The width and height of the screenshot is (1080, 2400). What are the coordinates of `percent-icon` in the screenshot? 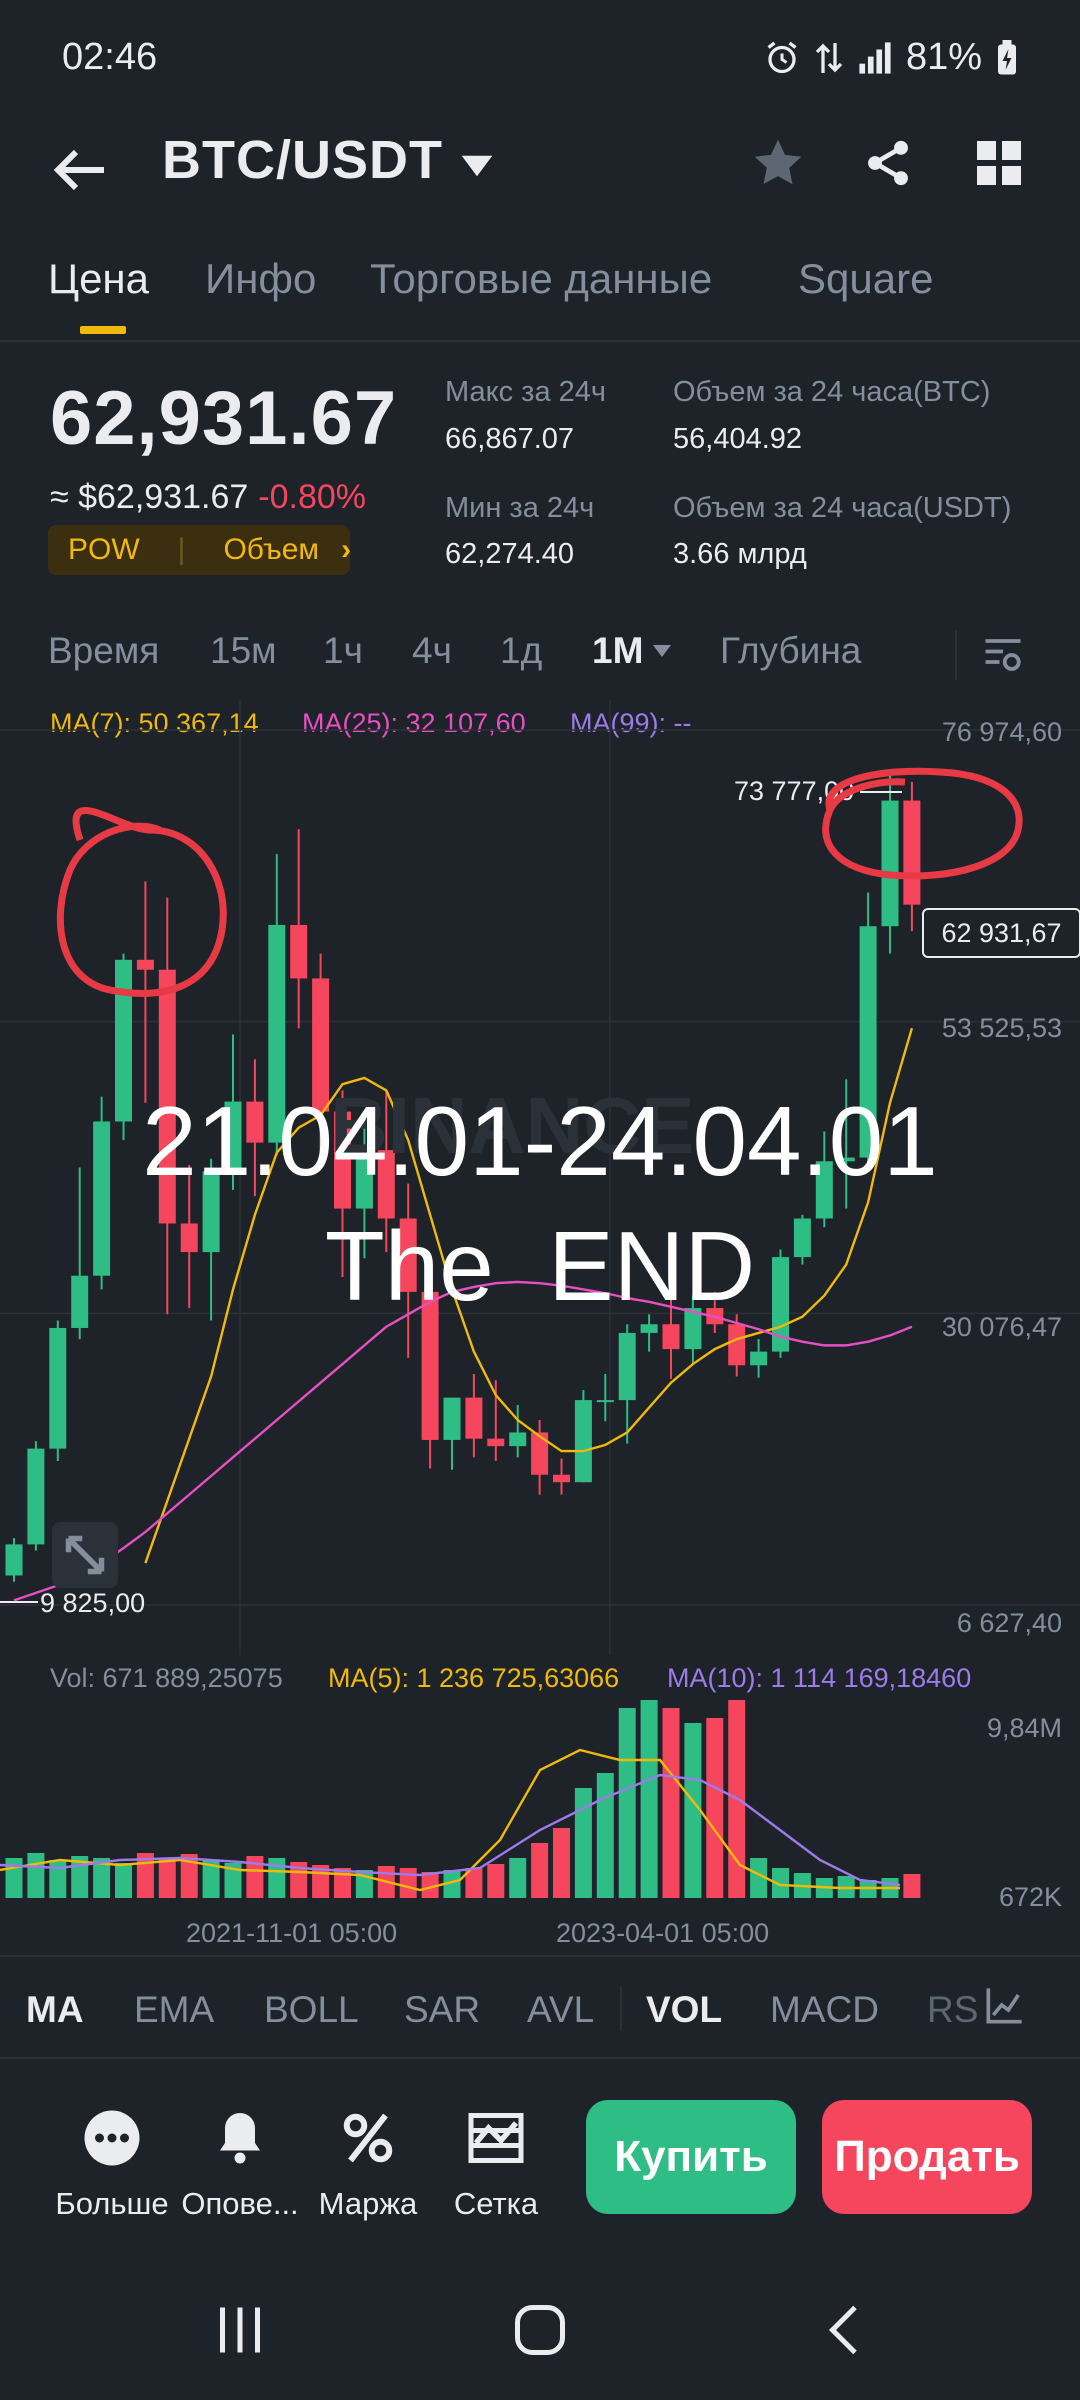 It's located at (368, 2138).